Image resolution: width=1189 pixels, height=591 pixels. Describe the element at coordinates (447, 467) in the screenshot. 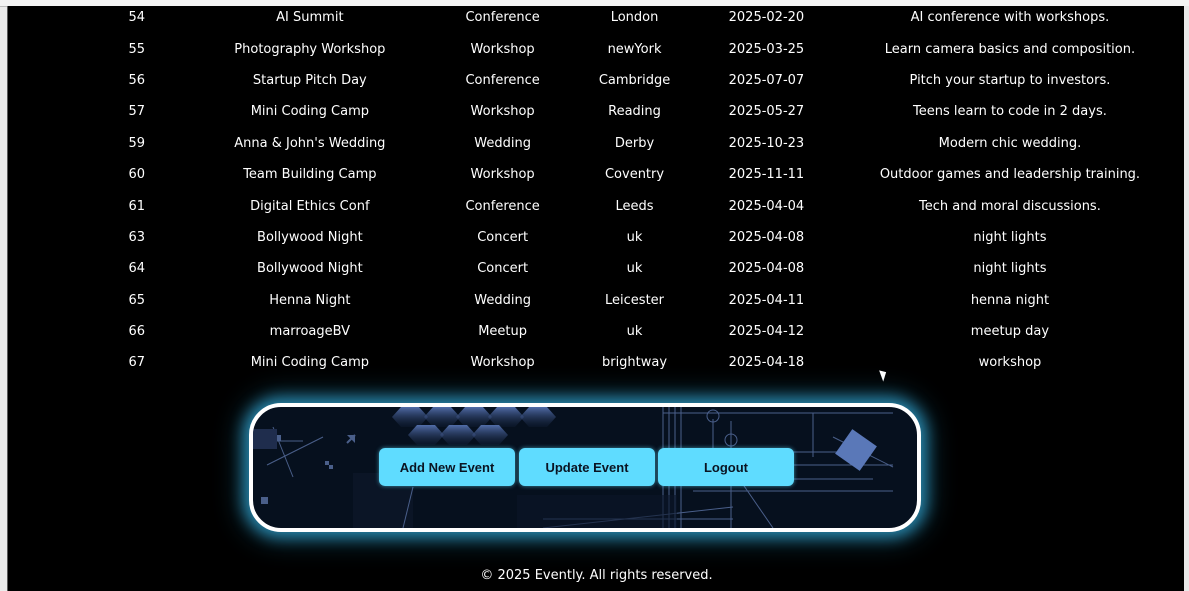

I see `add-new-event-button: Add New Event` at that location.